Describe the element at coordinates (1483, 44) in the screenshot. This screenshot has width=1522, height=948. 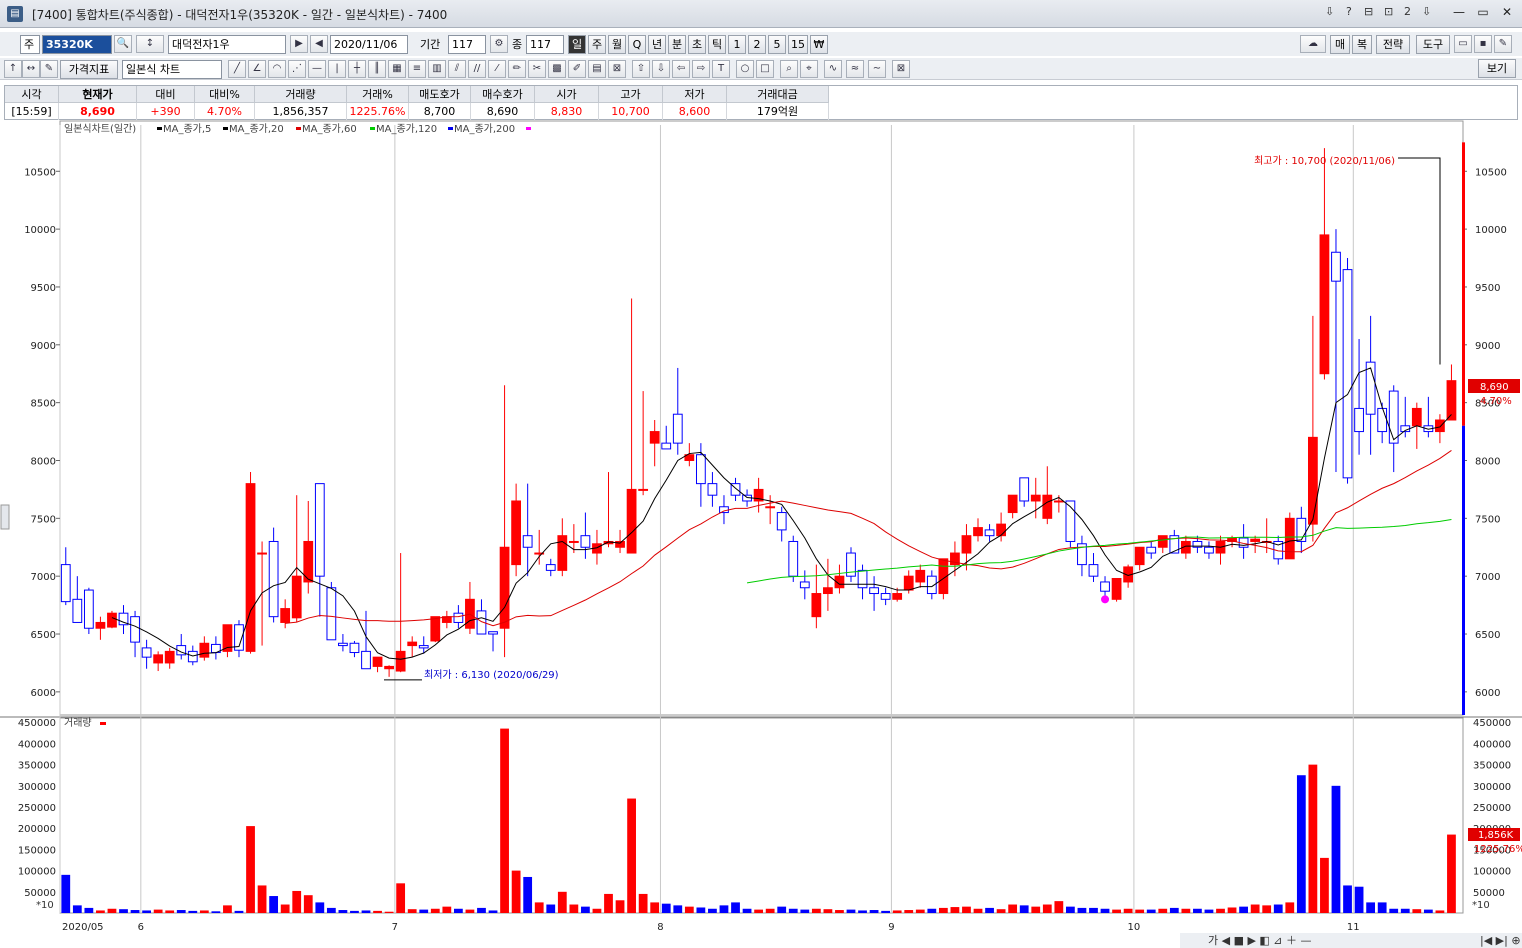
I see `save-icon: ▪` at that location.